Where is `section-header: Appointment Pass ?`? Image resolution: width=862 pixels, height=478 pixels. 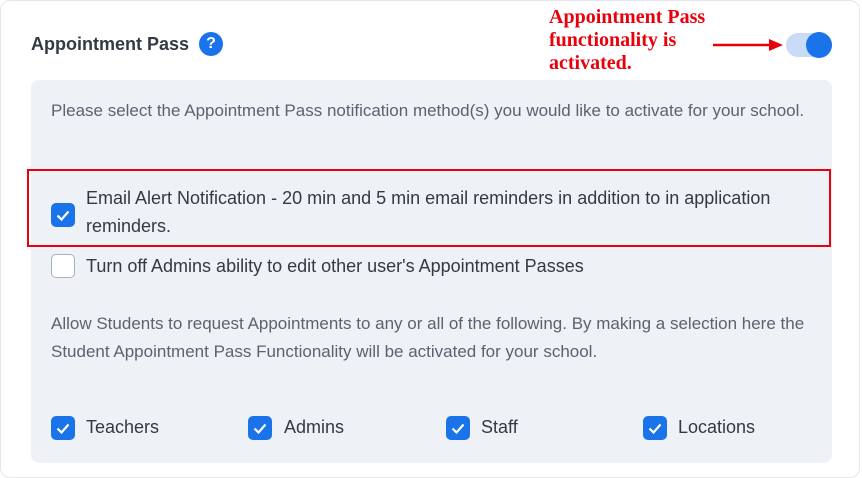 section-header: Appointment Pass ? is located at coordinates (127, 44).